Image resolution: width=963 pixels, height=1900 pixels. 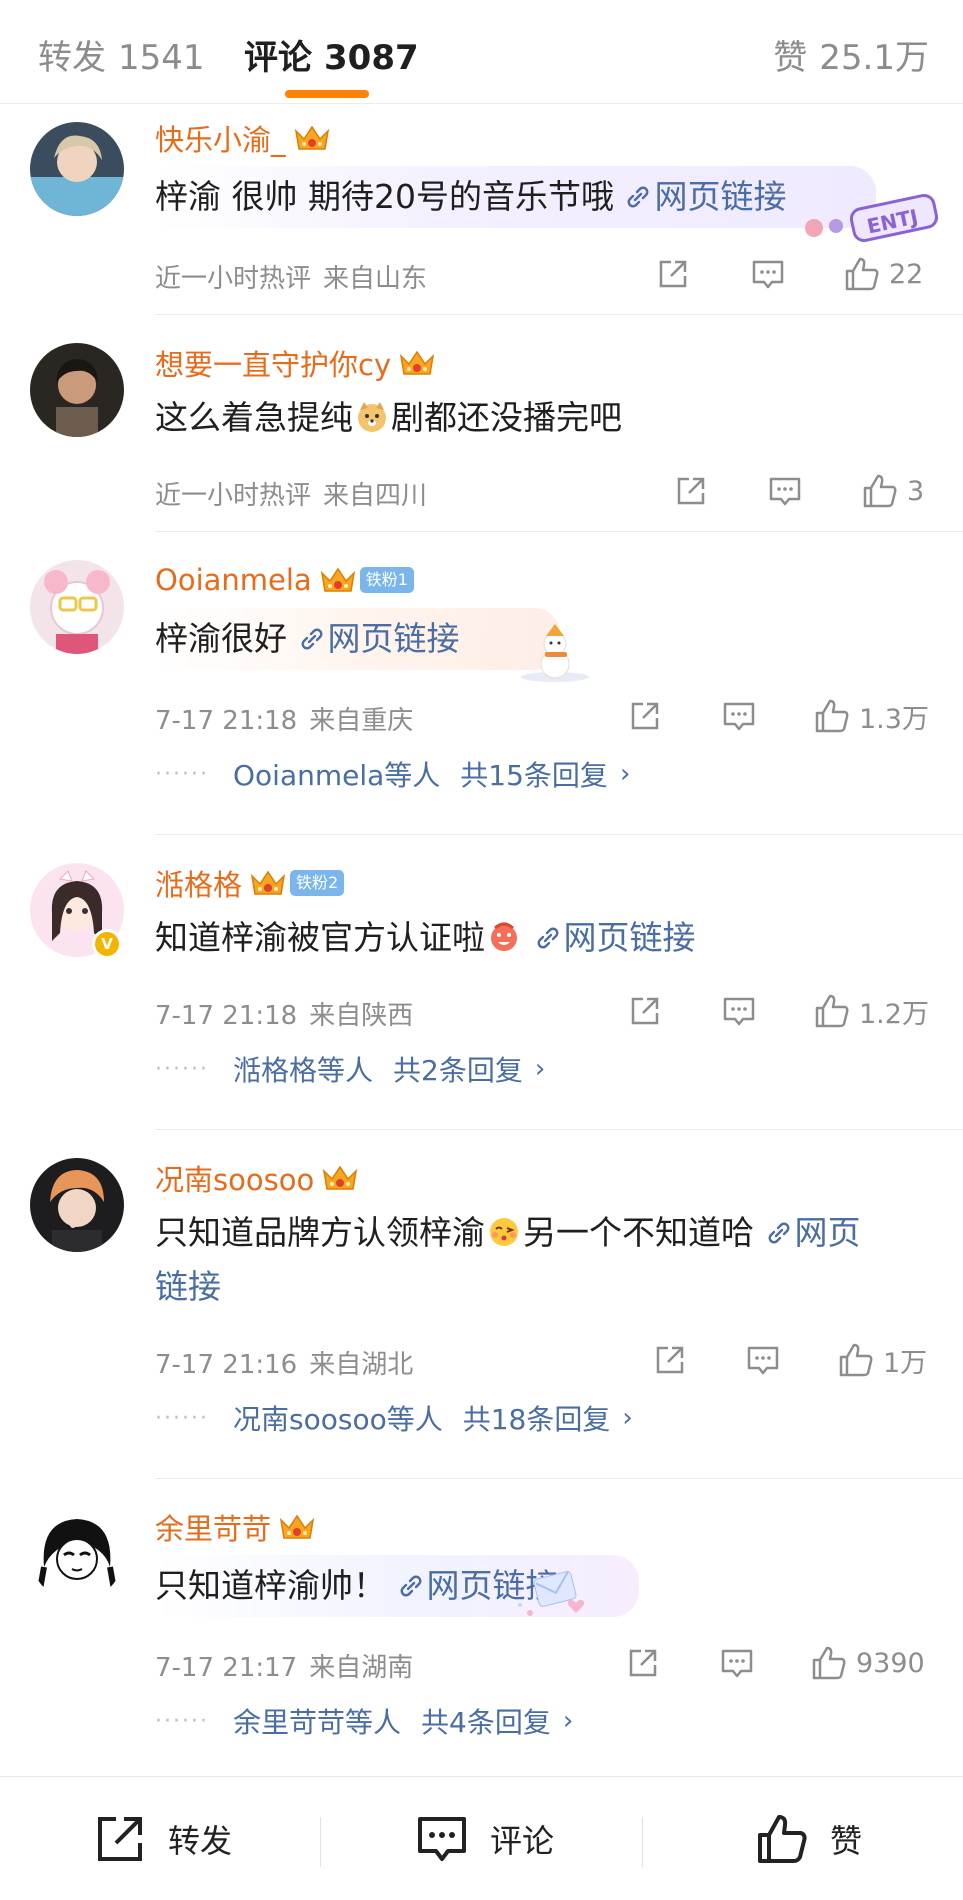 I want to click on web-link: 网页, so click(x=813, y=1232).